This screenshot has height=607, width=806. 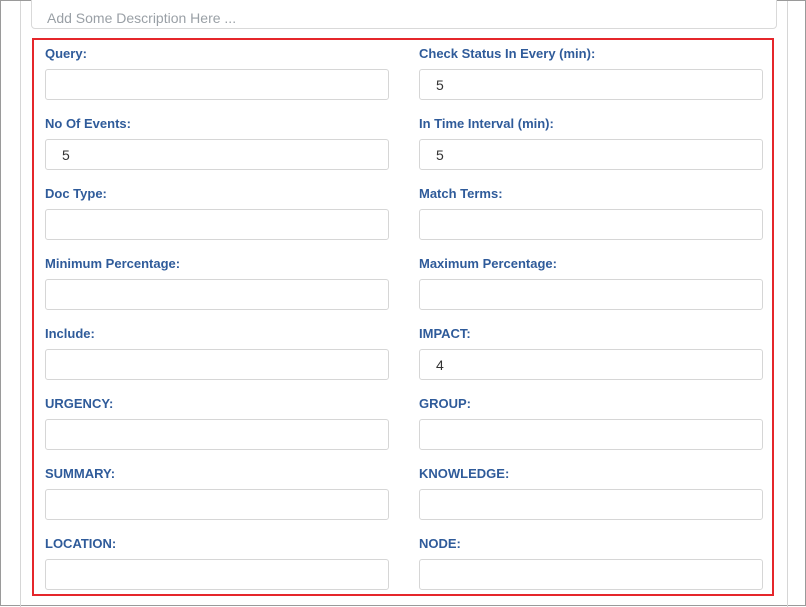 I want to click on match-terms-field: Match Terms:, so click(x=591, y=213).